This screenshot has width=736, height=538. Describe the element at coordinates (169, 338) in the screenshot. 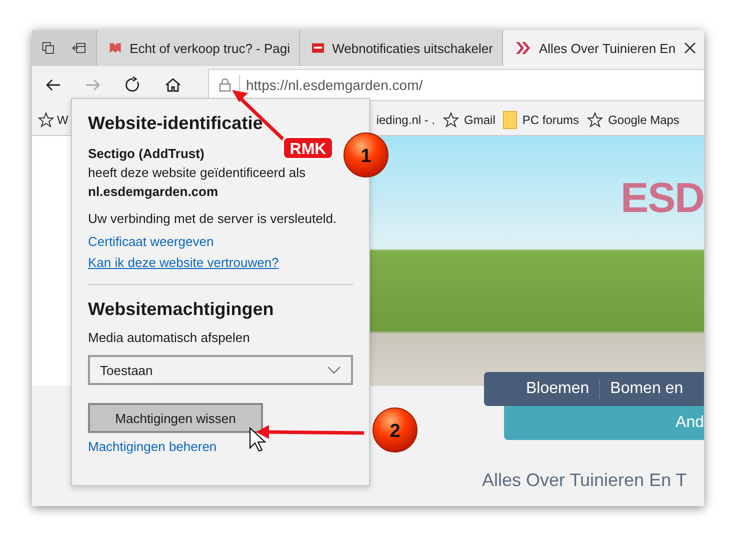

I see `setting-label: Media automatisch afspelen` at that location.